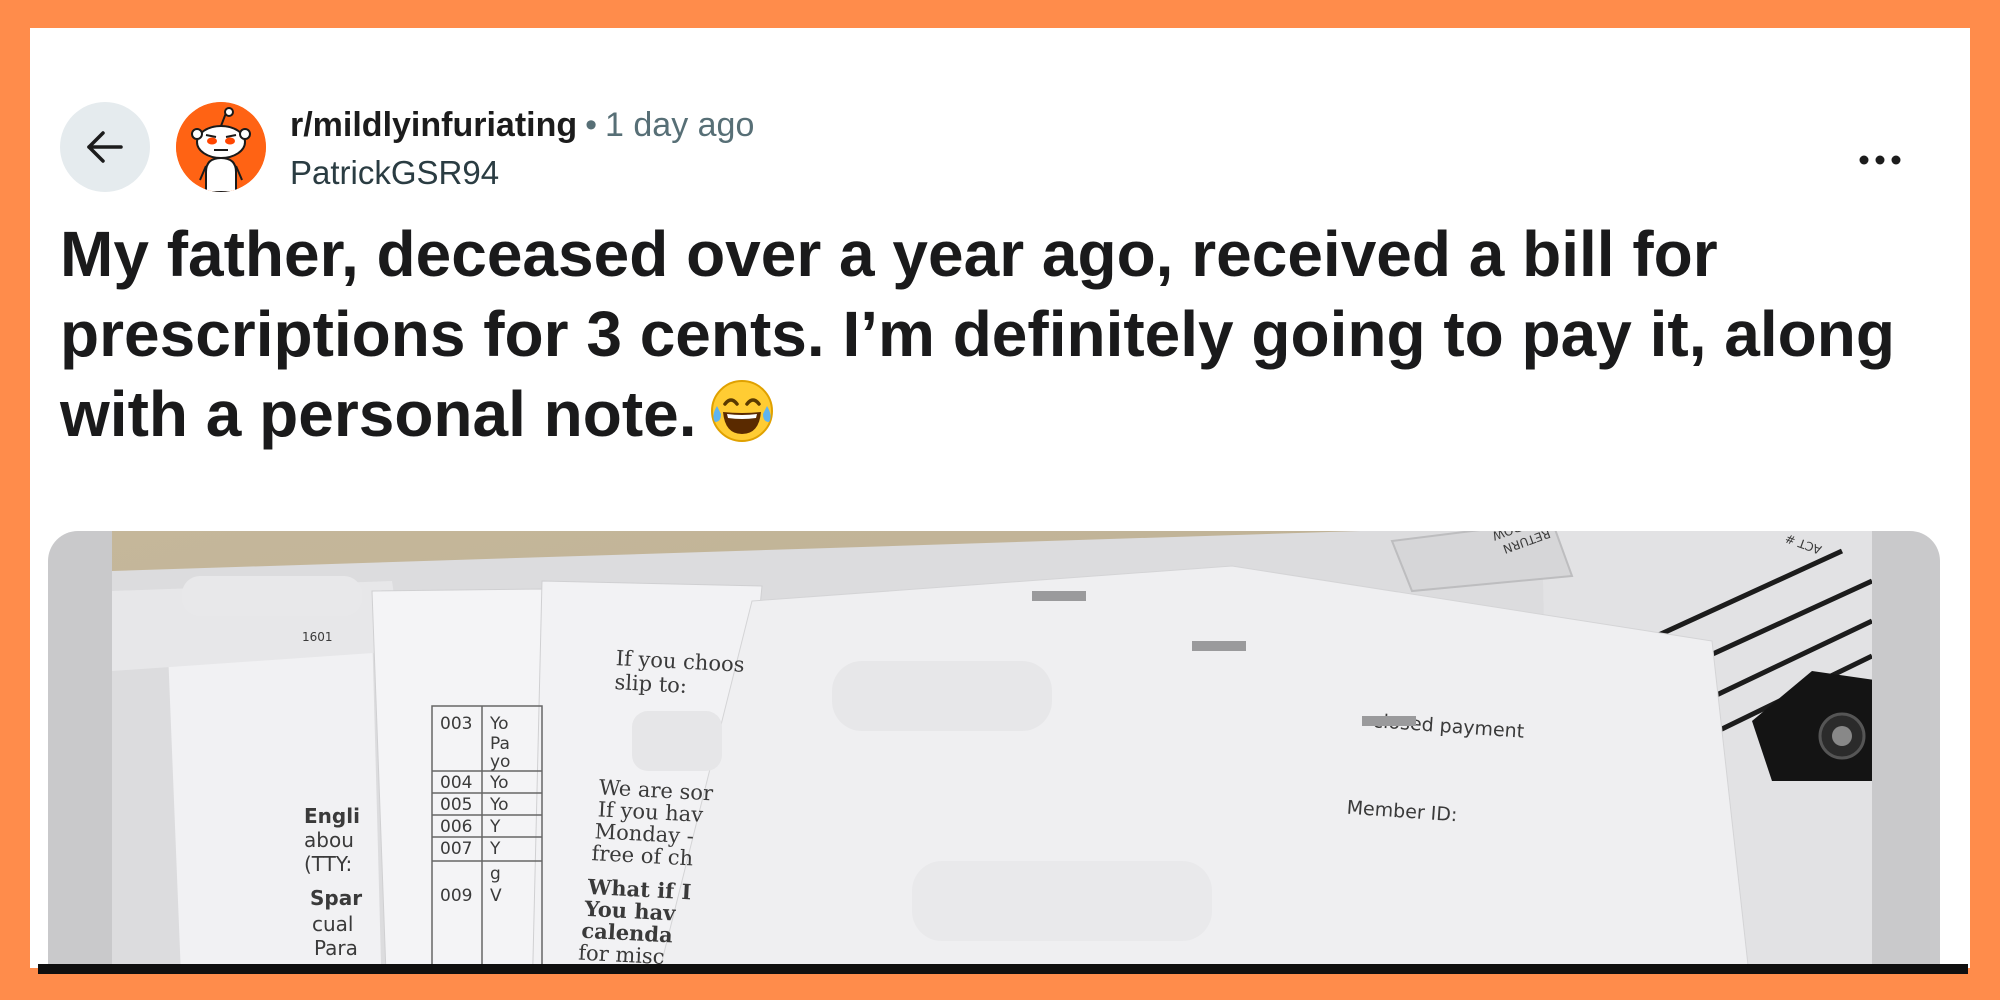  I want to click on table-row-fragment: yo, so click(500, 762).